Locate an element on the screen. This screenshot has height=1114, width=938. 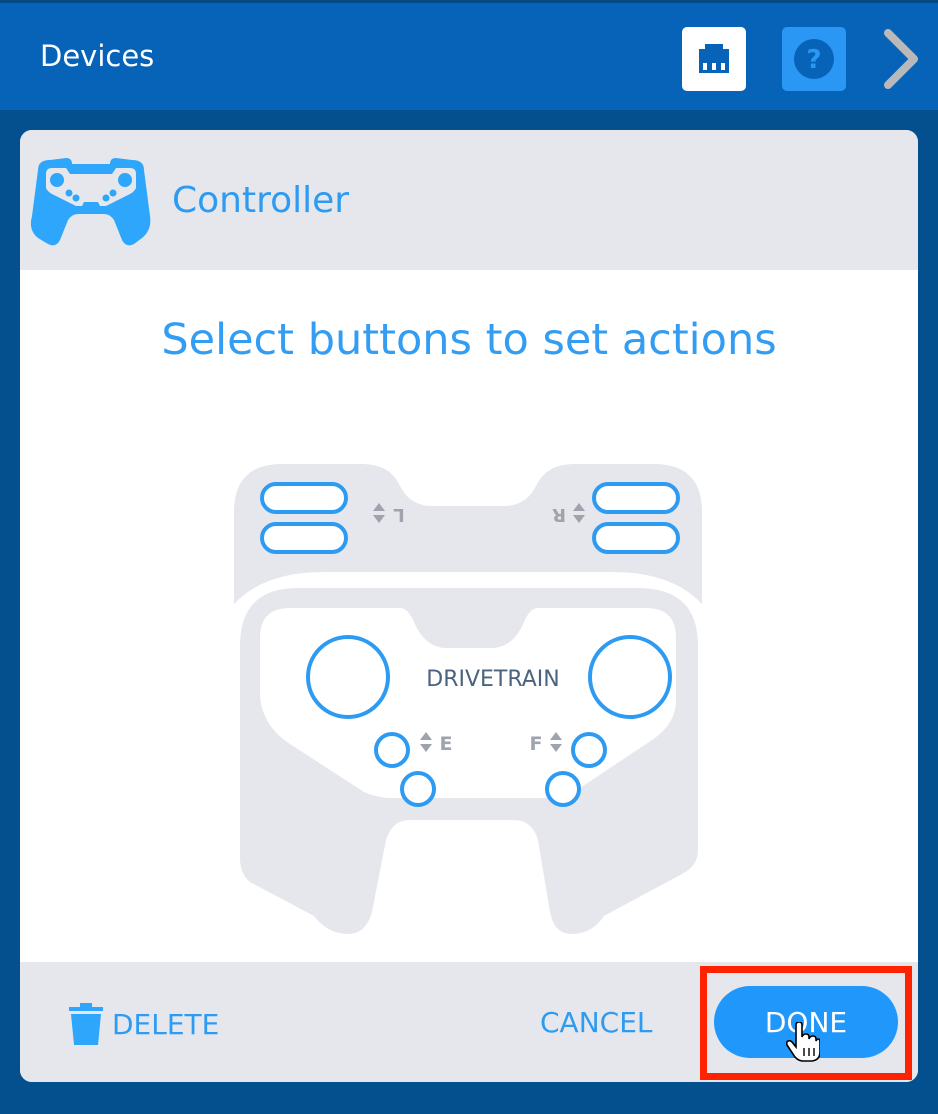
f-up-button is located at coordinates (589, 750).